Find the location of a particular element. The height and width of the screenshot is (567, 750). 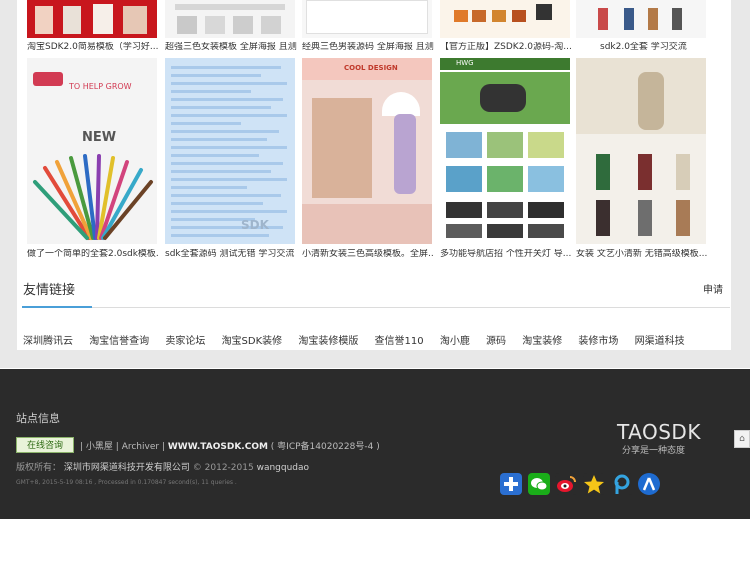

side-tab: ⌂ is located at coordinates (742, 439).